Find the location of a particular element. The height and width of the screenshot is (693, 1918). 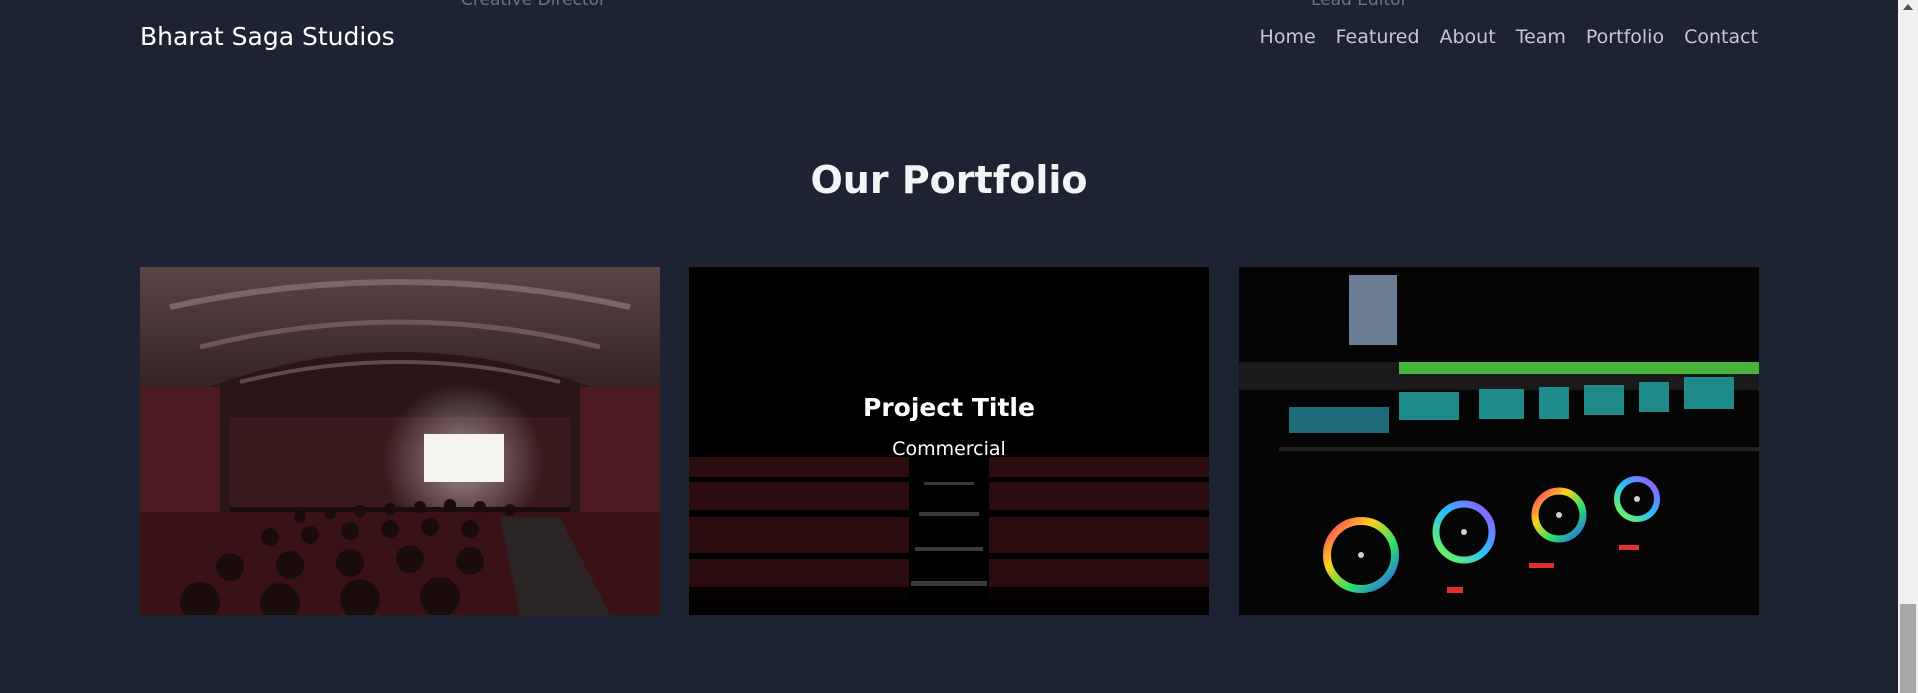

project-title: Project Title is located at coordinates (949, 407).